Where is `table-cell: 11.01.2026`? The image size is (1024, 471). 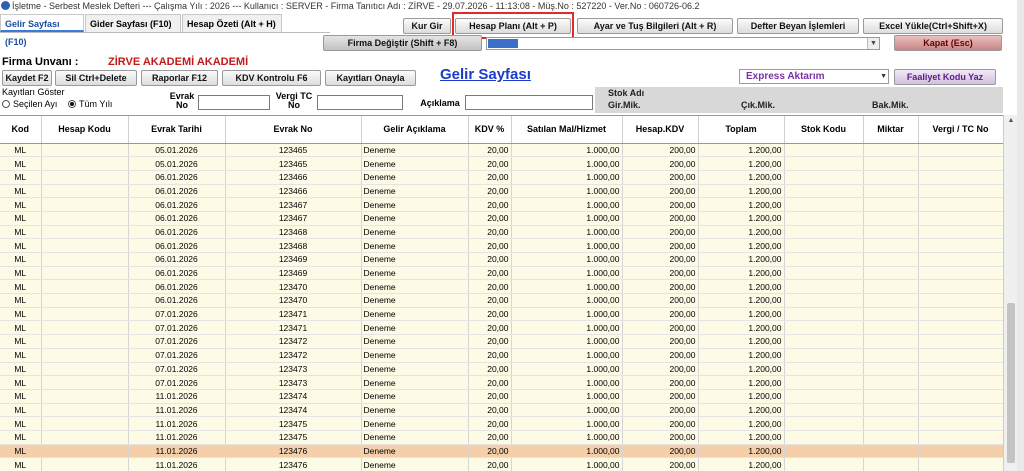 table-cell: 11.01.2026 is located at coordinates (177, 437).